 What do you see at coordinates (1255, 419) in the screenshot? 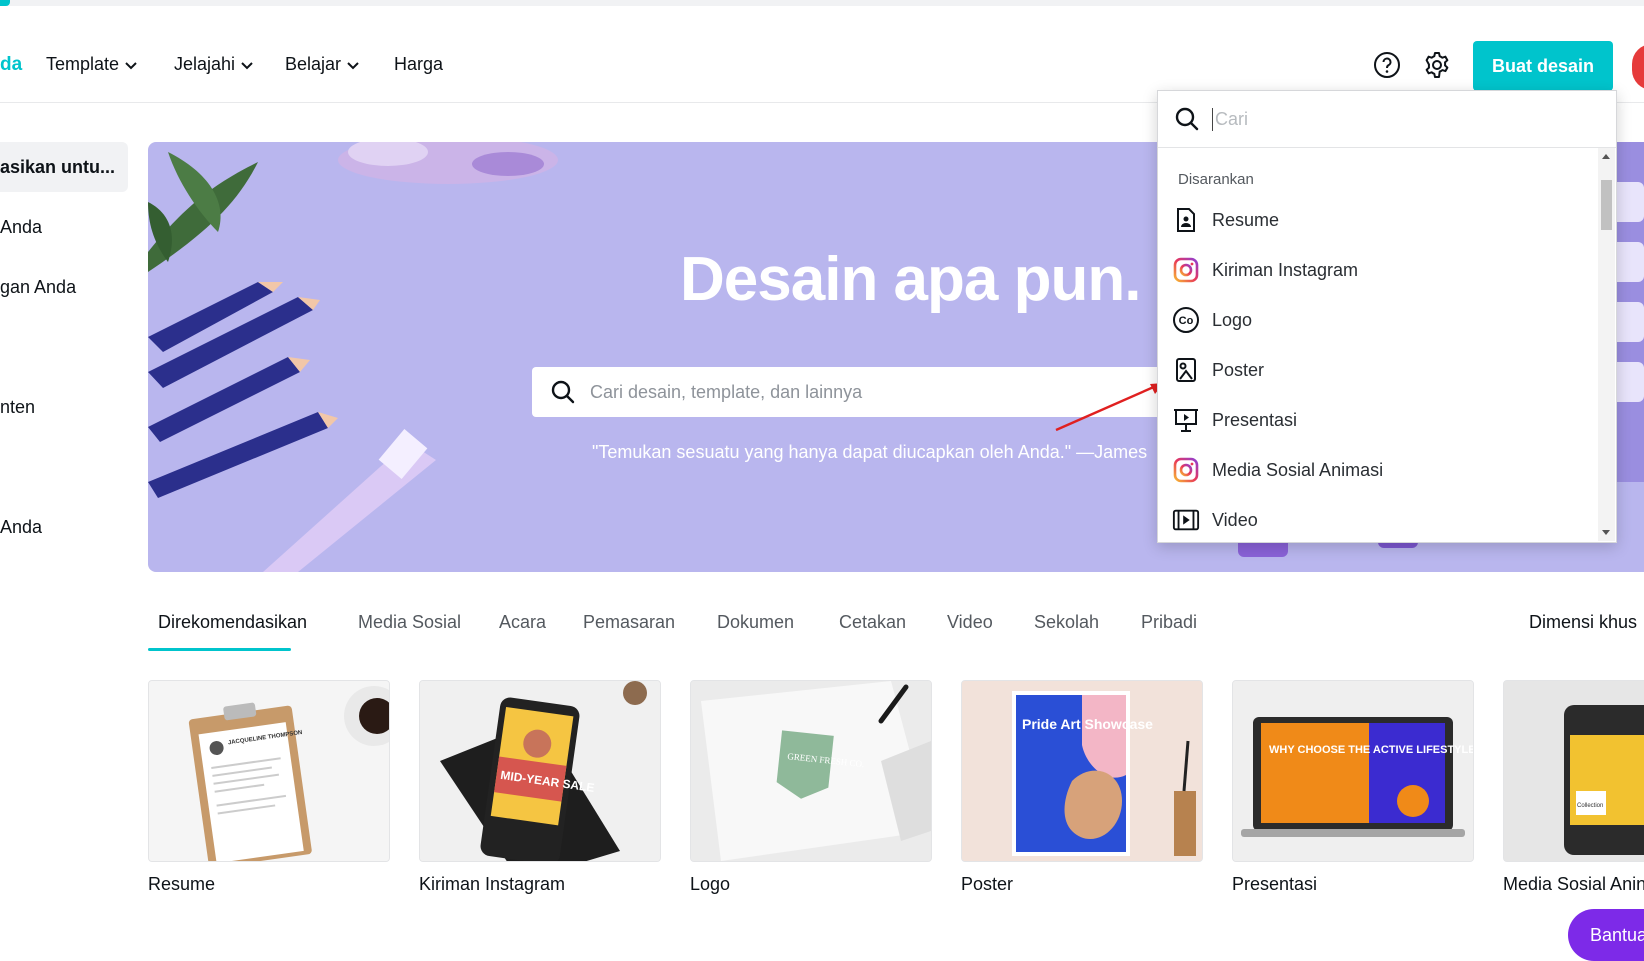
I see `dropdown-item-label: Presentasi` at bounding box center [1255, 419].